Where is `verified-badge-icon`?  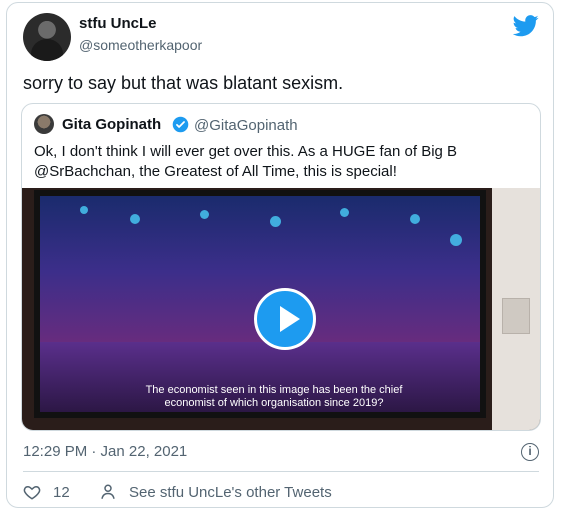
verified-badge-icon is located at coordinates (180, 124).